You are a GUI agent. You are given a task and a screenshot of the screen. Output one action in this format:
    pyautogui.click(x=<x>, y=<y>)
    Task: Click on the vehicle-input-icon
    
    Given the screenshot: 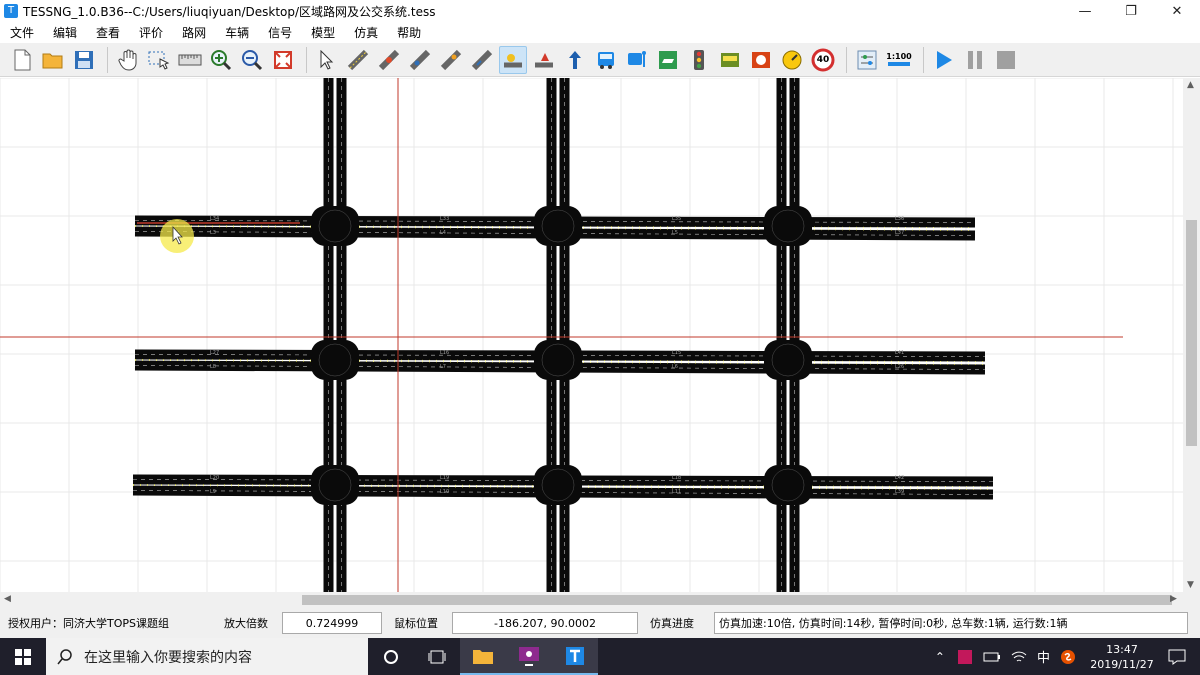 What is the action you would take?
    pyautogui.click(x=668, y=59)
    